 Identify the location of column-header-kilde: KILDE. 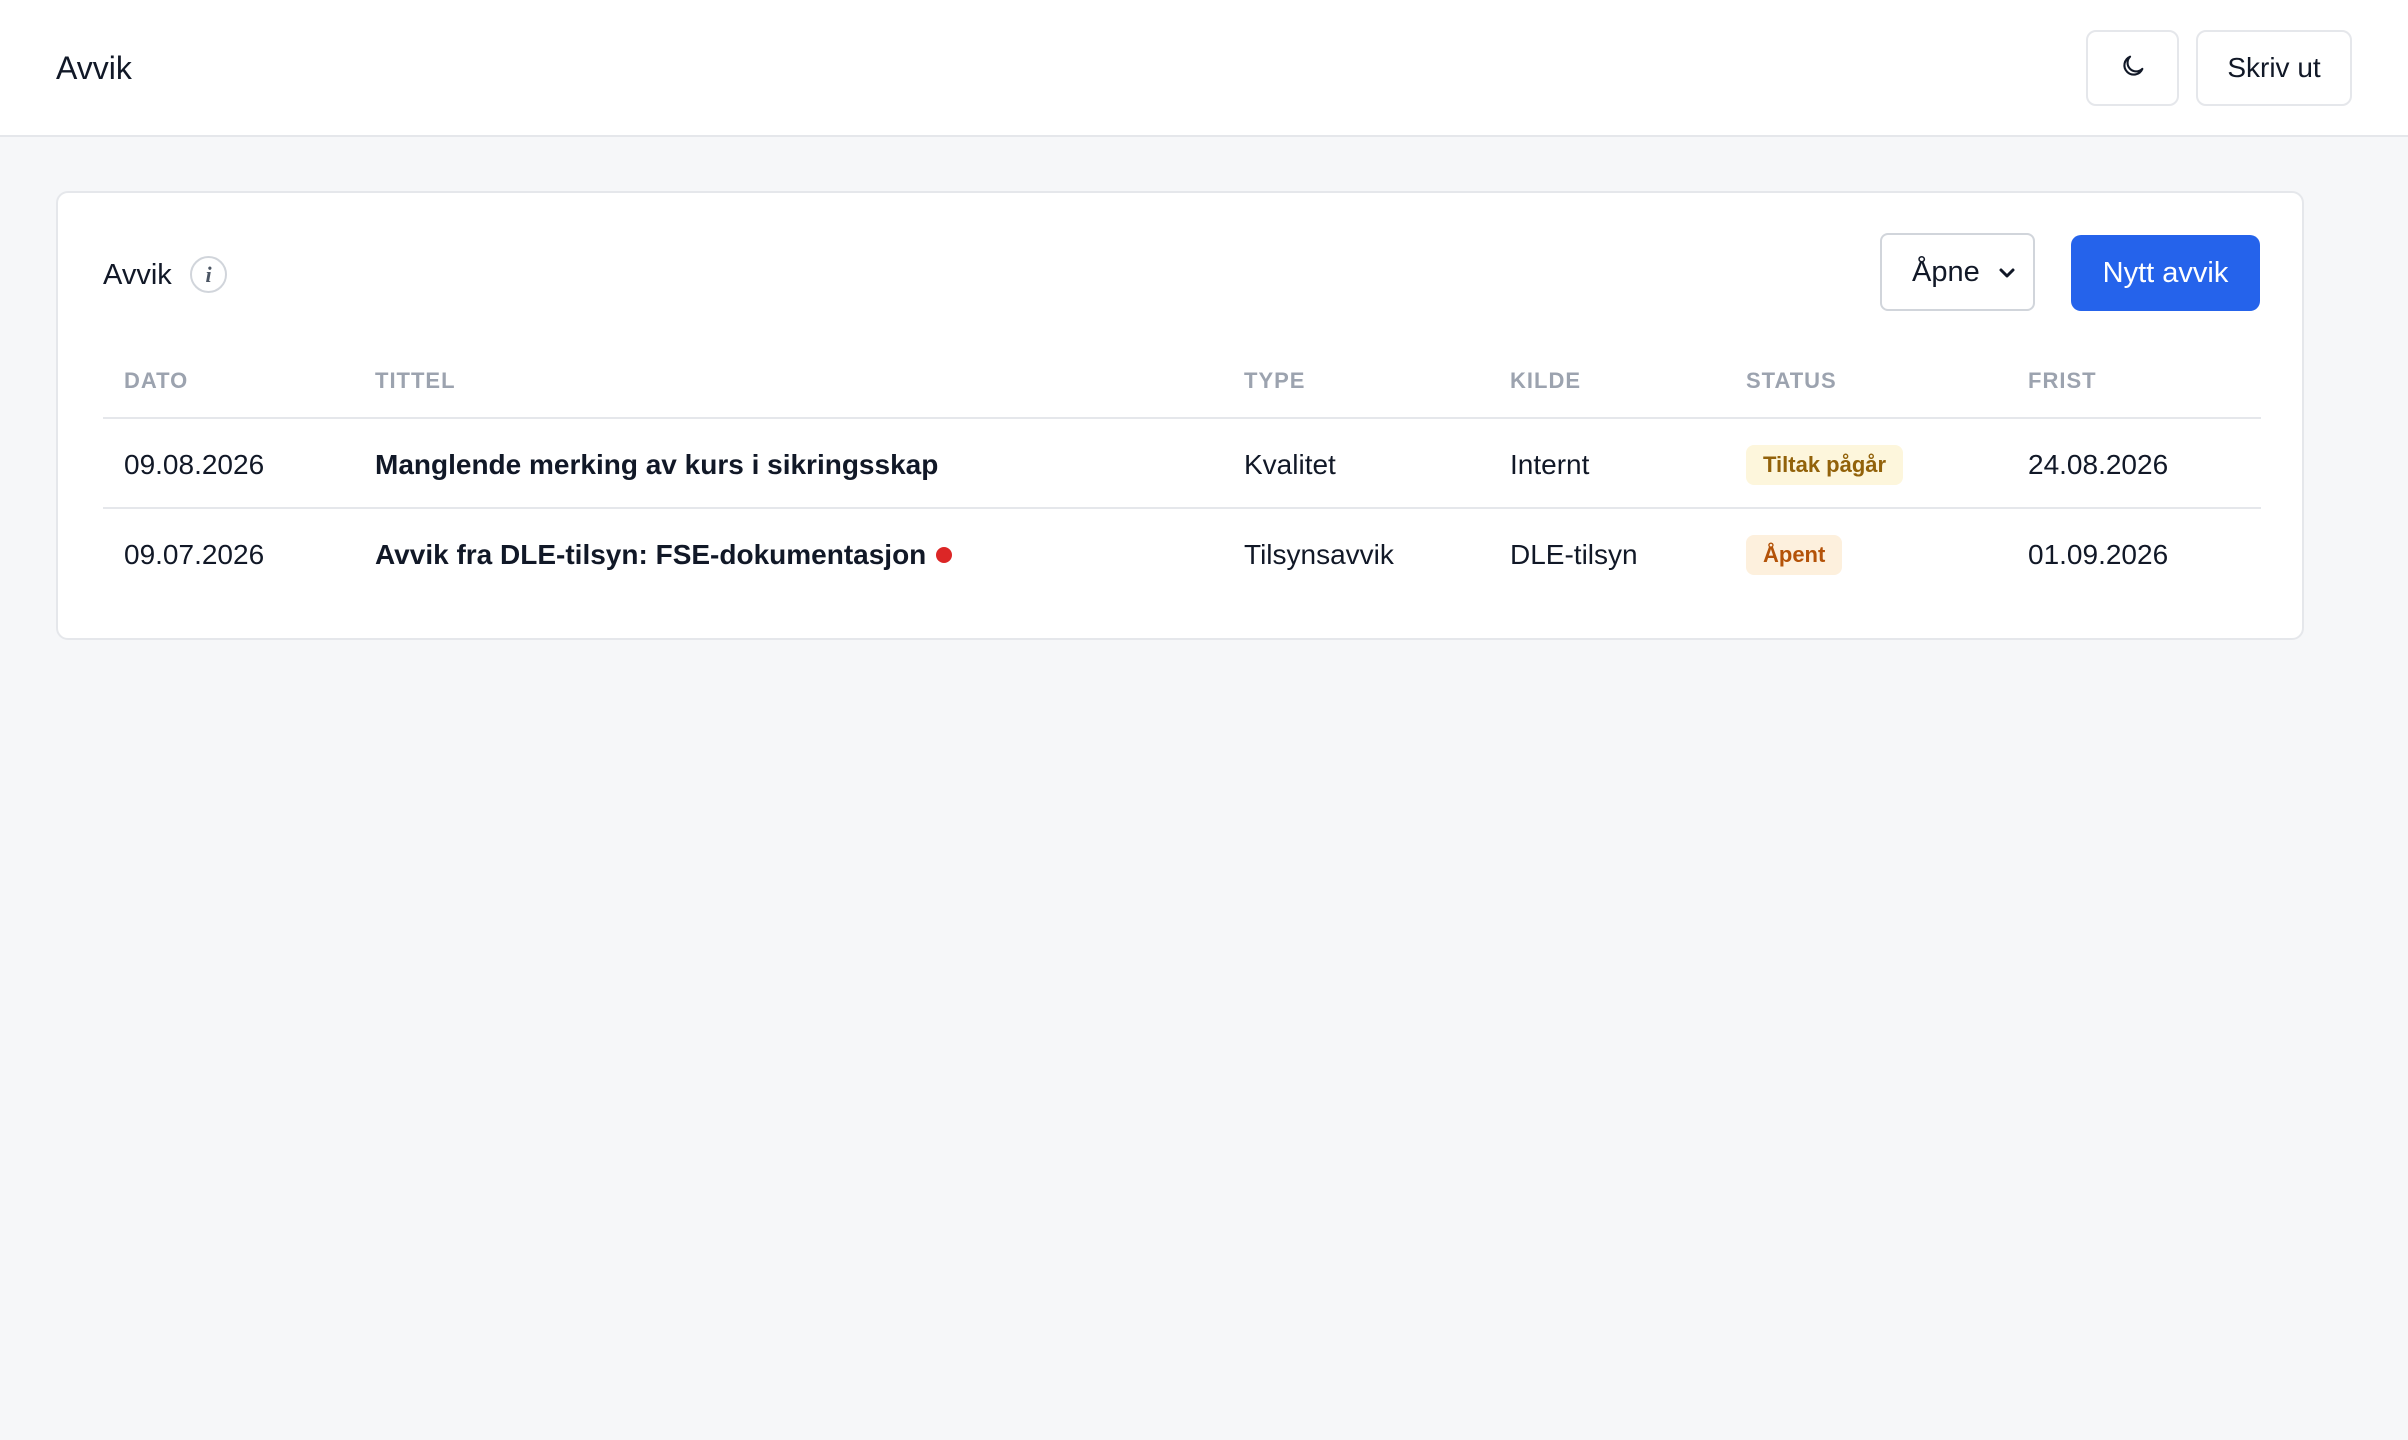
(1545, 381).